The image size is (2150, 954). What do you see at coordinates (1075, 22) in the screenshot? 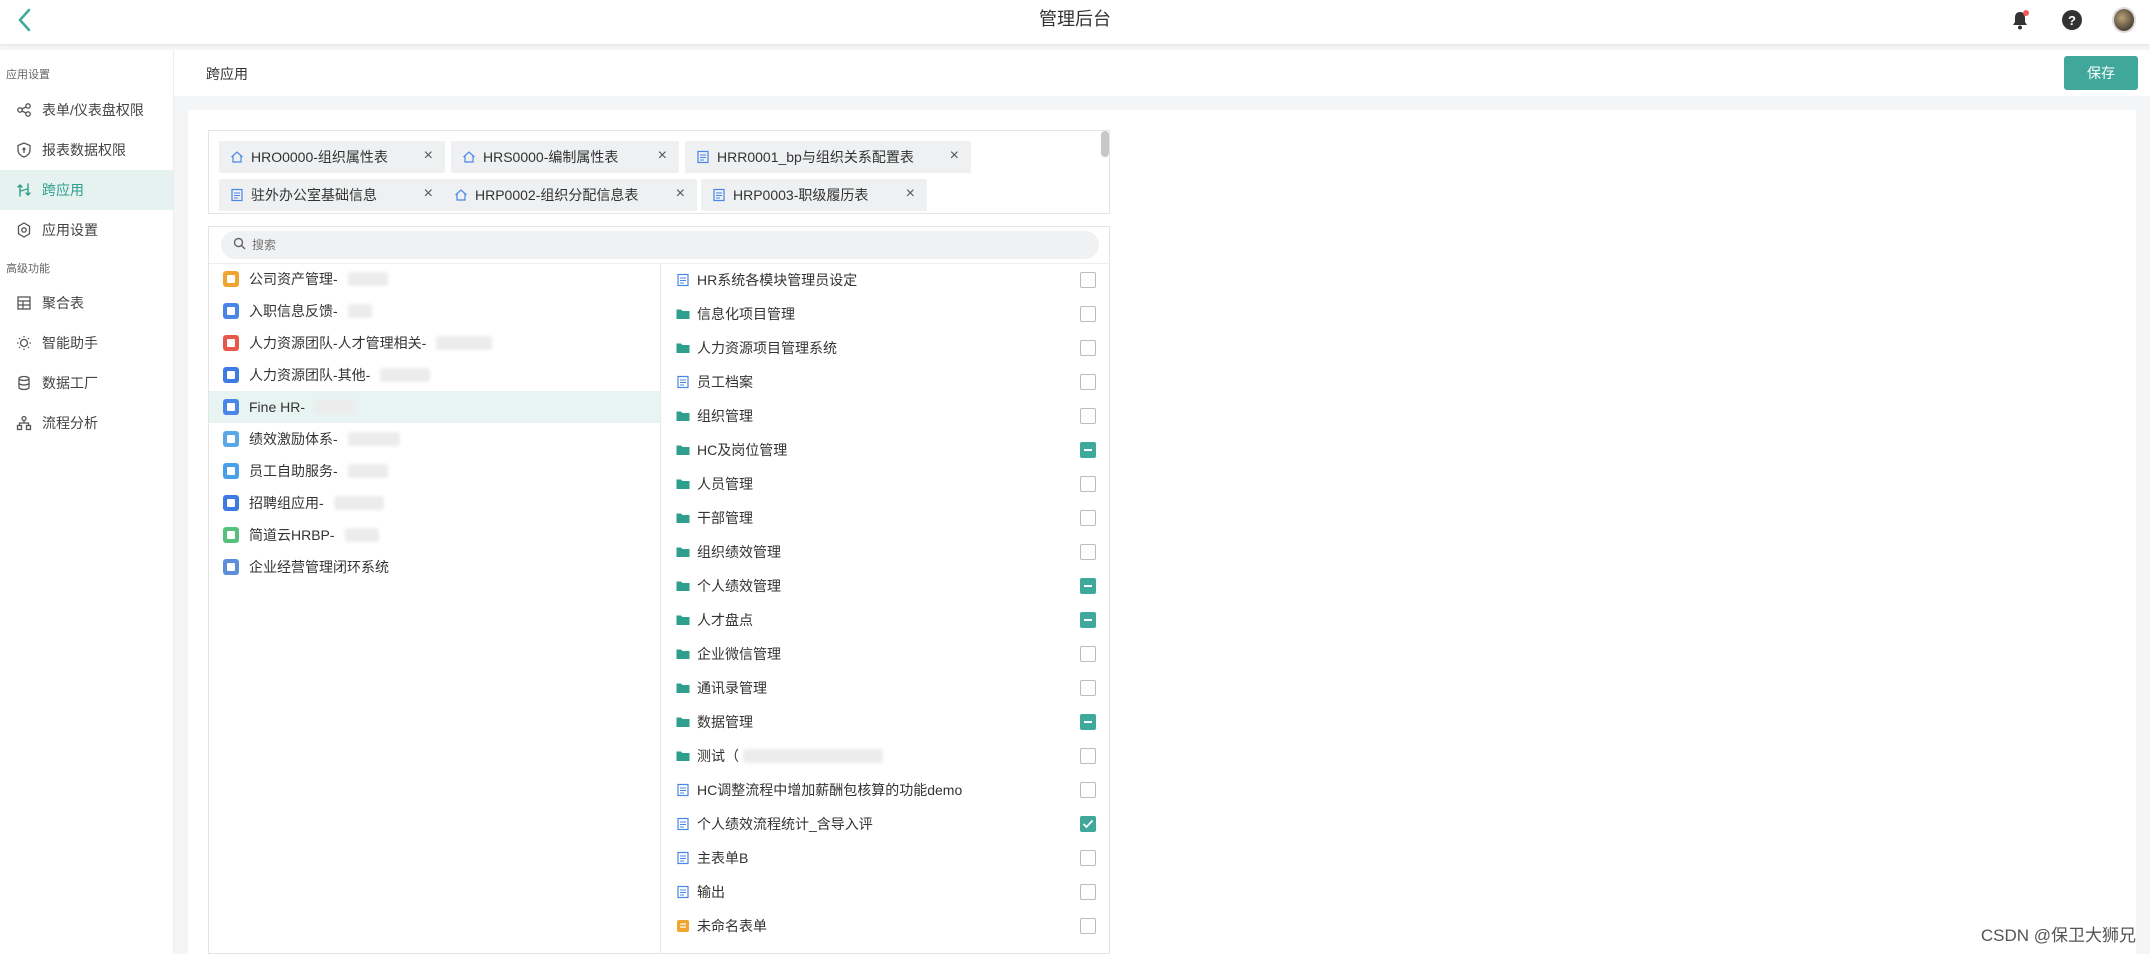
I see `top-bar: 管理后台 ?` at bounding box center [1075, 22].